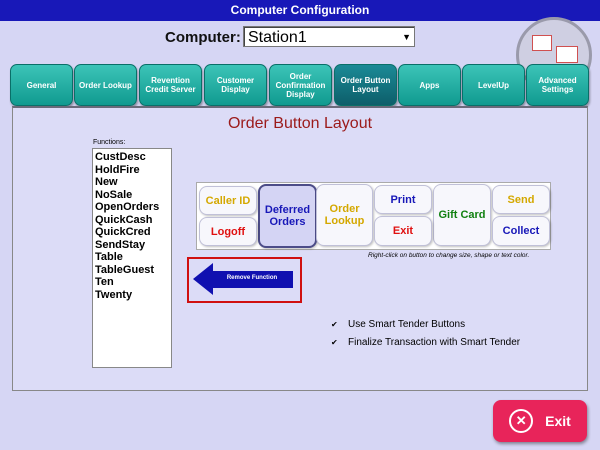 This screenshot has width=600, height=450. Describe the element at coordinates (133, 295) in the screenshot. I see `list-item: Twenty` at that location.